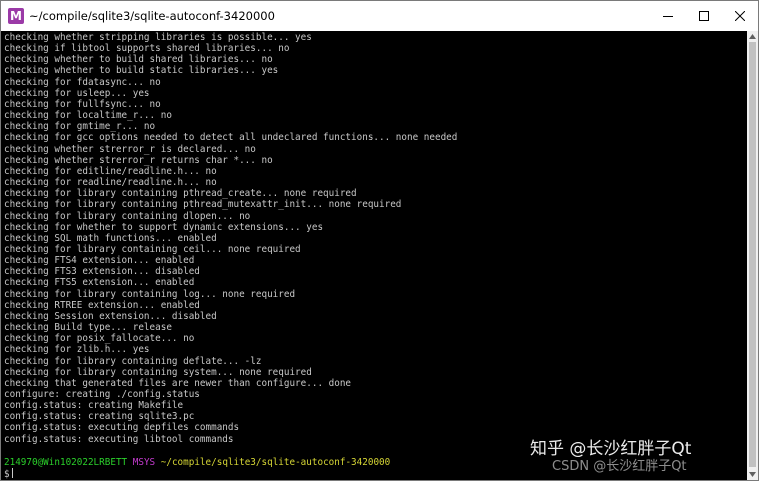  I want to click on scroll-down-arrow-icon, so click(752, 474).